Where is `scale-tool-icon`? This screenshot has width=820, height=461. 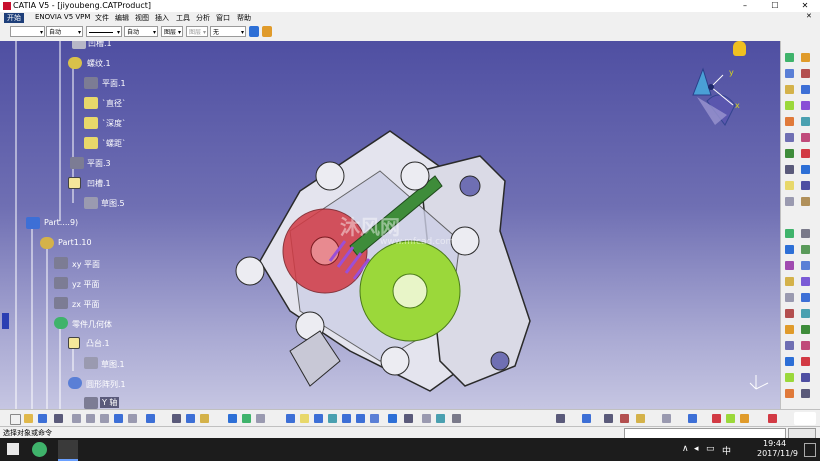
scale-tool-icon is located at coordinates (789, 201).